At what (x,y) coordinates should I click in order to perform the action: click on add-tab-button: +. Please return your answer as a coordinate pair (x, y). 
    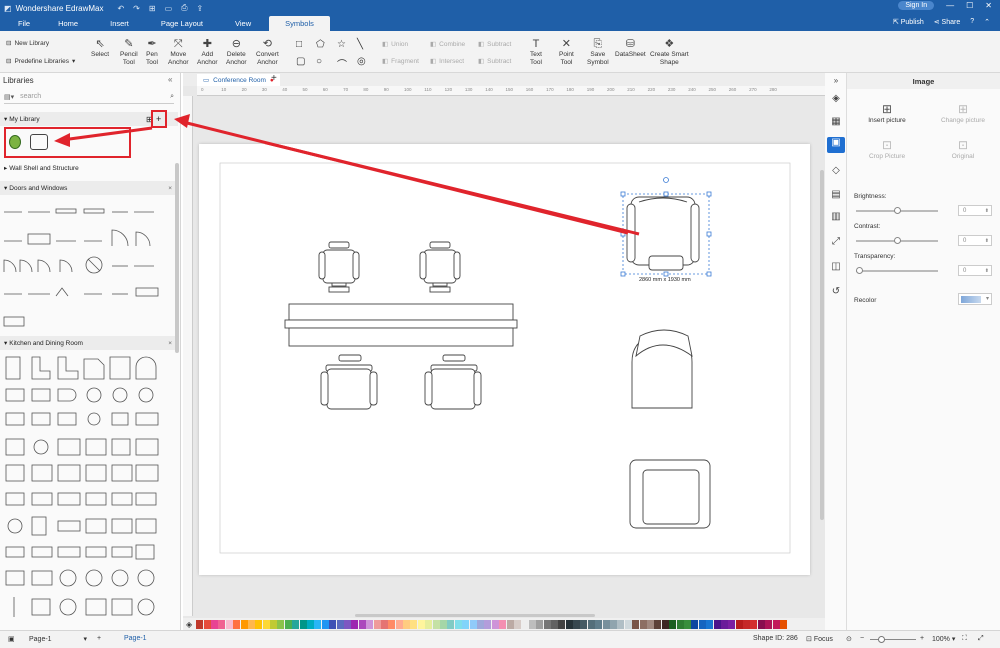
    Looking at the image, I should click on (274, 78).